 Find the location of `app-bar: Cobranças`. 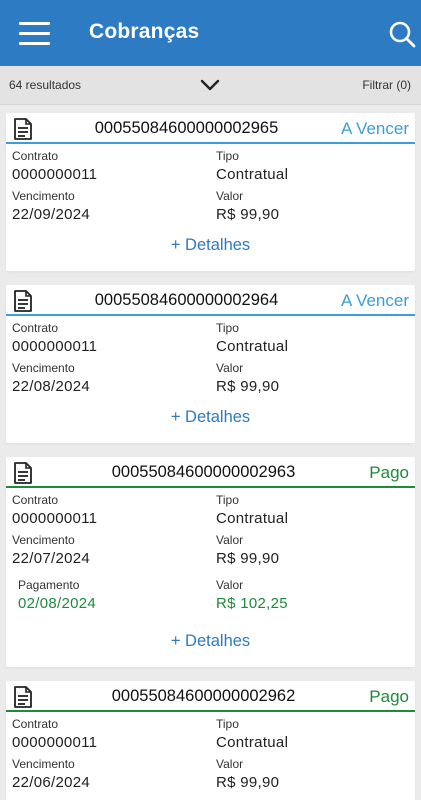

app-bar: Cobranças is located at coordinates (210, 33).